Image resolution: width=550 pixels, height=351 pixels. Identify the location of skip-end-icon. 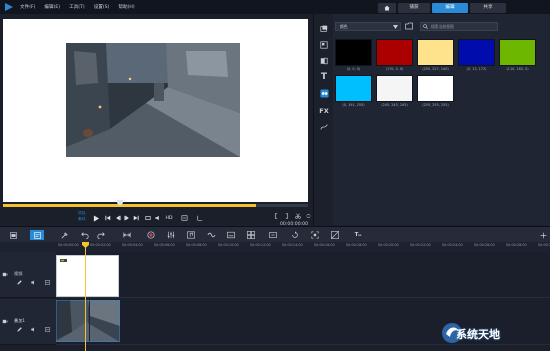
(136, 218).